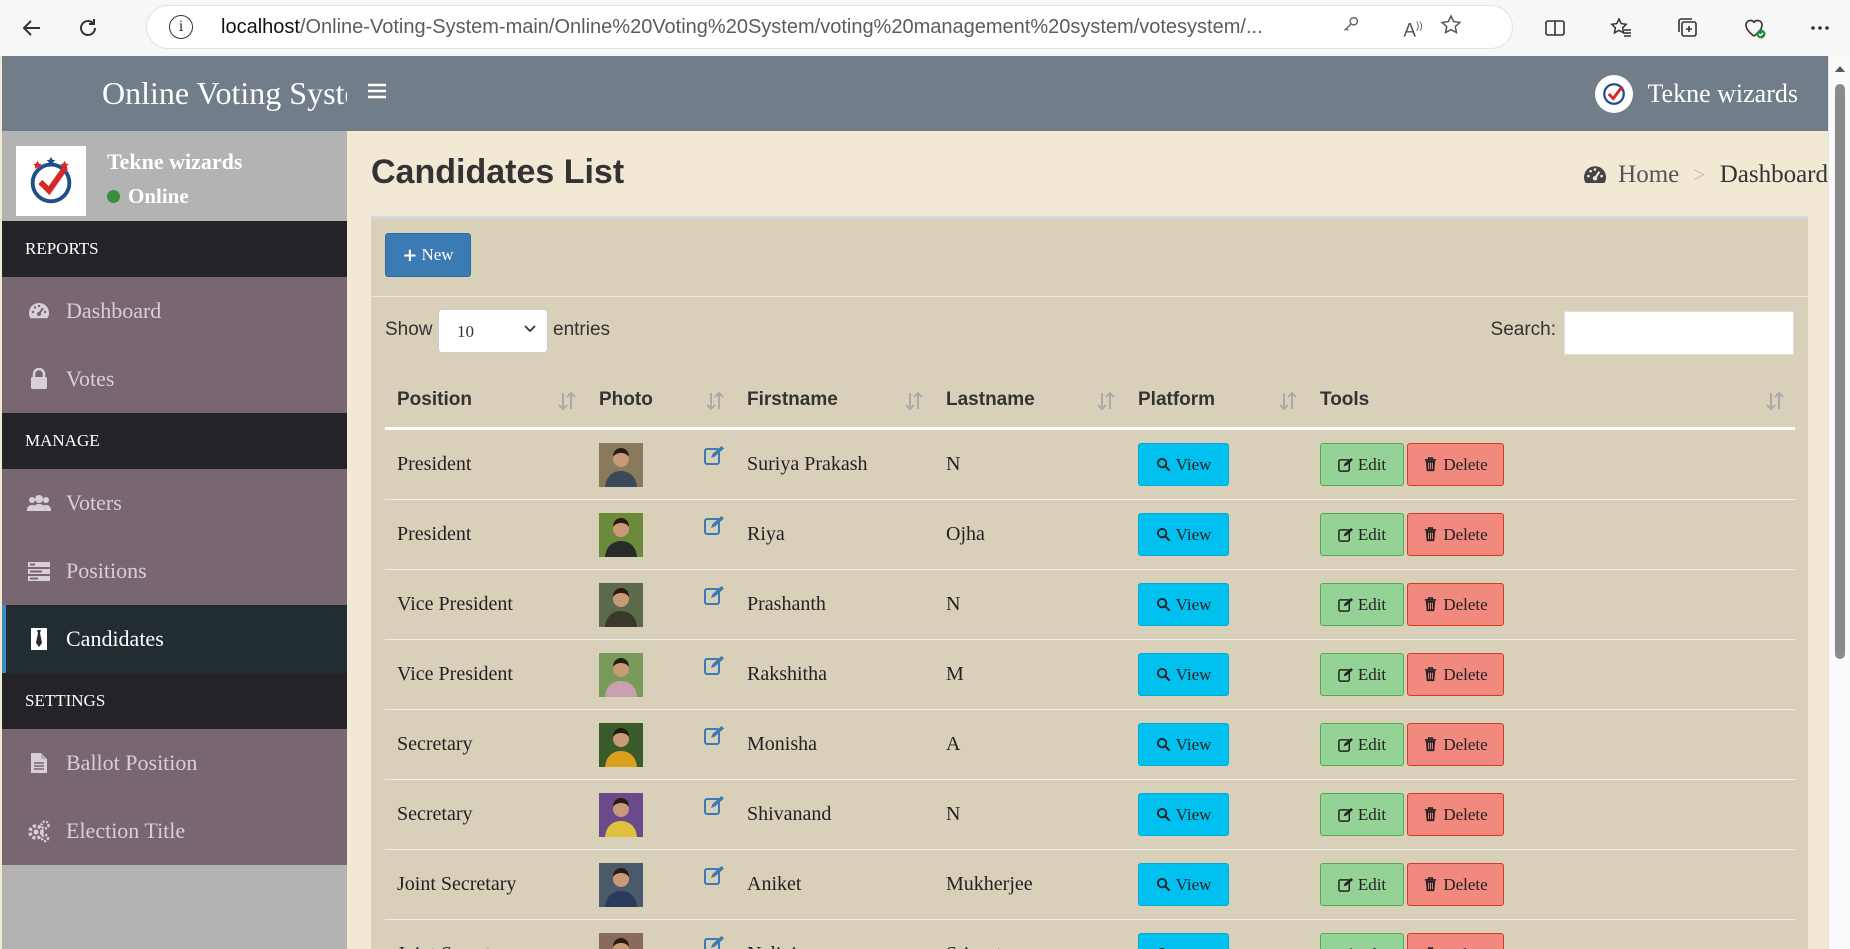 The width and height of the screenshot is (1850, 949). I want to click on box-header: + New, so click(1089, 258).